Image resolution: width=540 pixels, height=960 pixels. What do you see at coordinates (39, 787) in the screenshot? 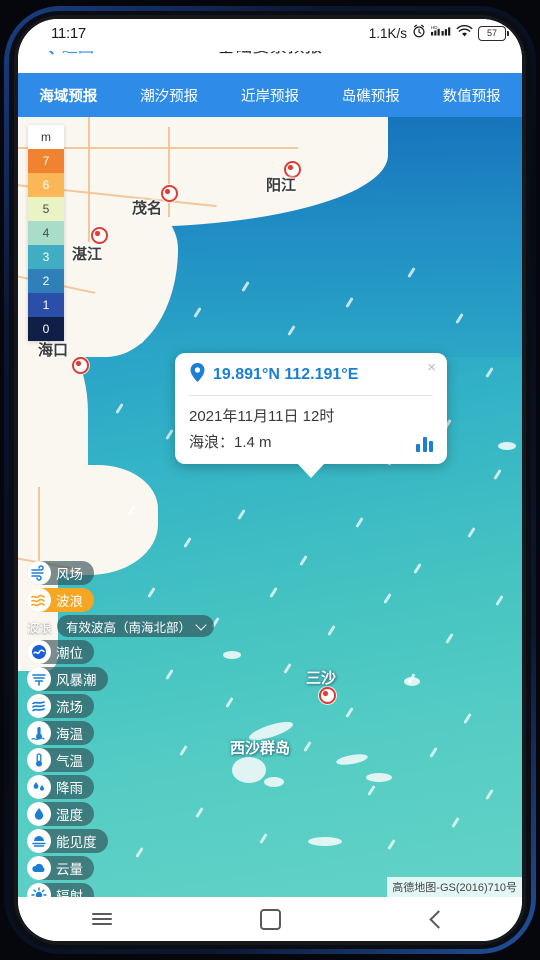
I see `rain-icon` at bounding box center [39, 787].